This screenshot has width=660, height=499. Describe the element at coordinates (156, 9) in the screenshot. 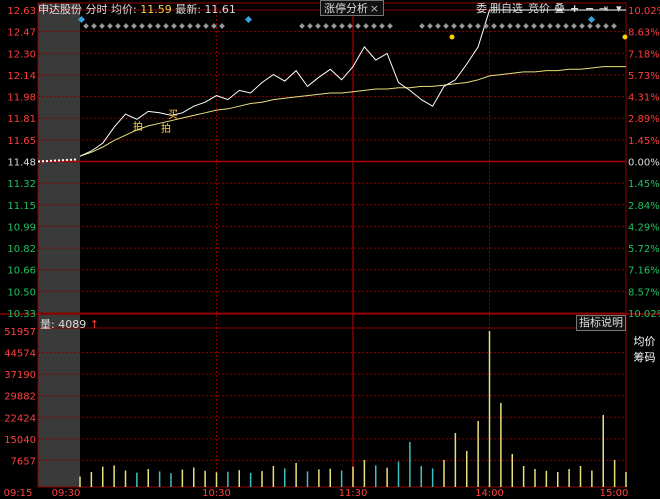

I see `avg-value: 11.59` at that location.